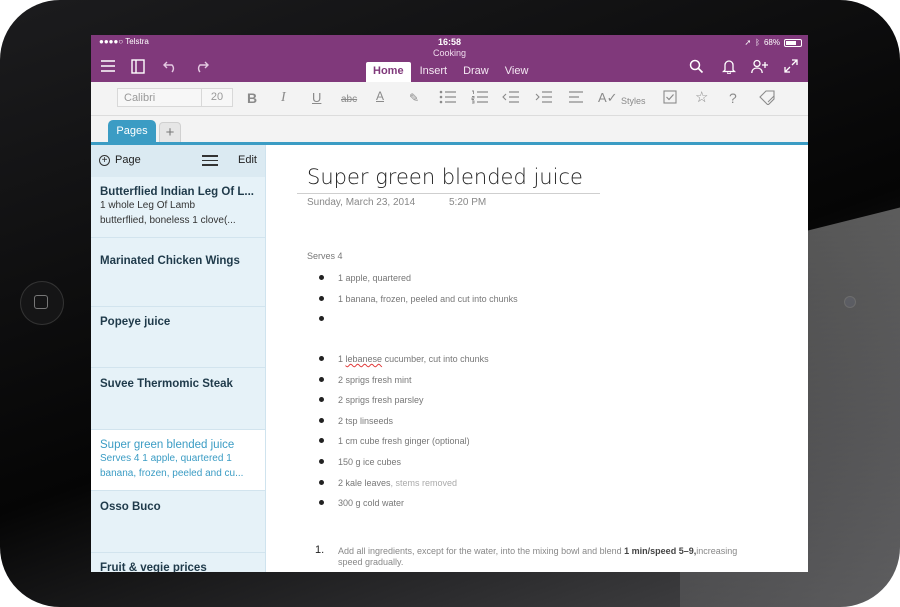  I want to click on font-name: Calibri, so click(140, 98).